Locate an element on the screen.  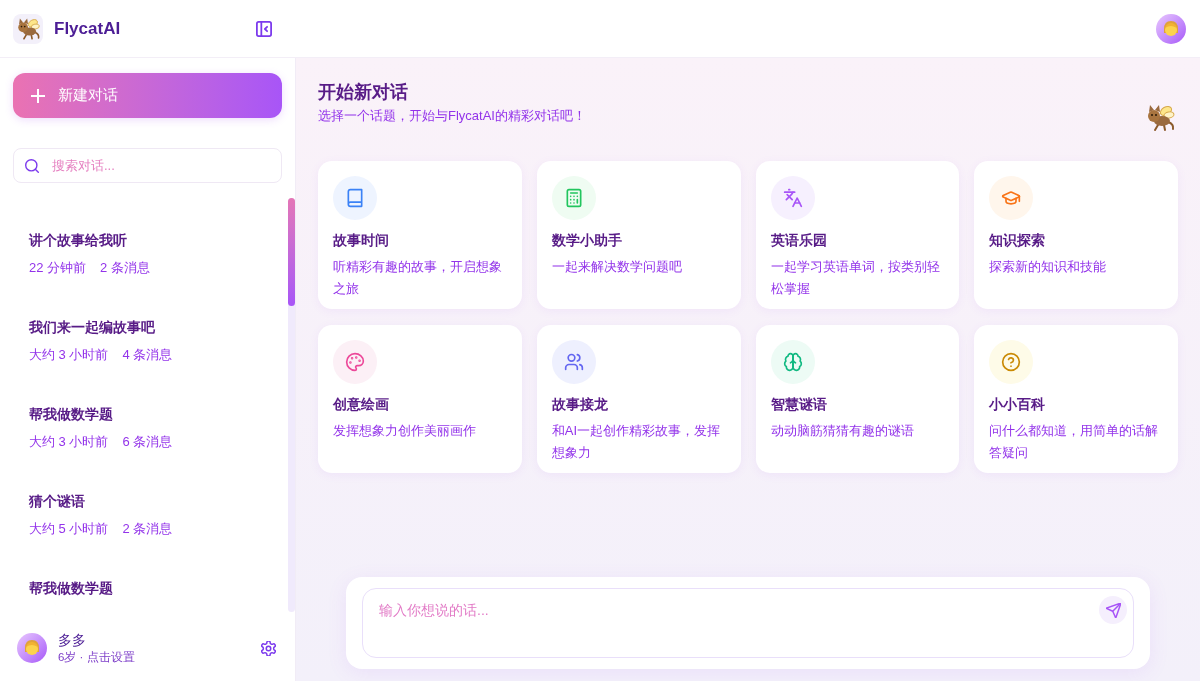
topic-title: 智慧谜语 is located at coordinates (799, 404).